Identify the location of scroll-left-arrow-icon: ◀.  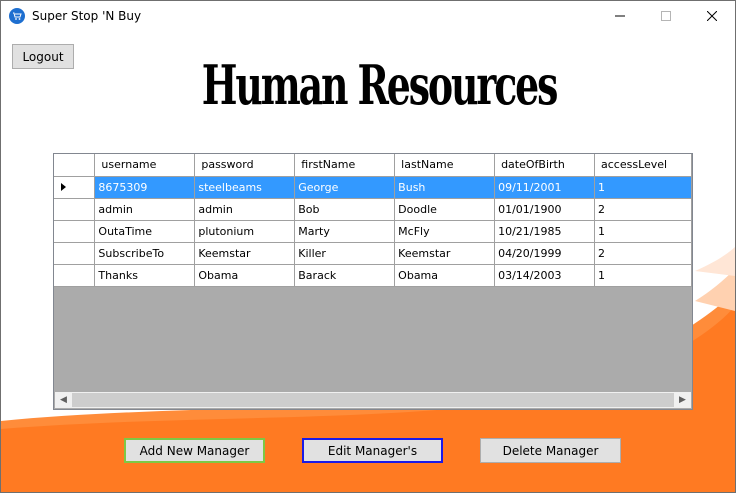
(63, 400).